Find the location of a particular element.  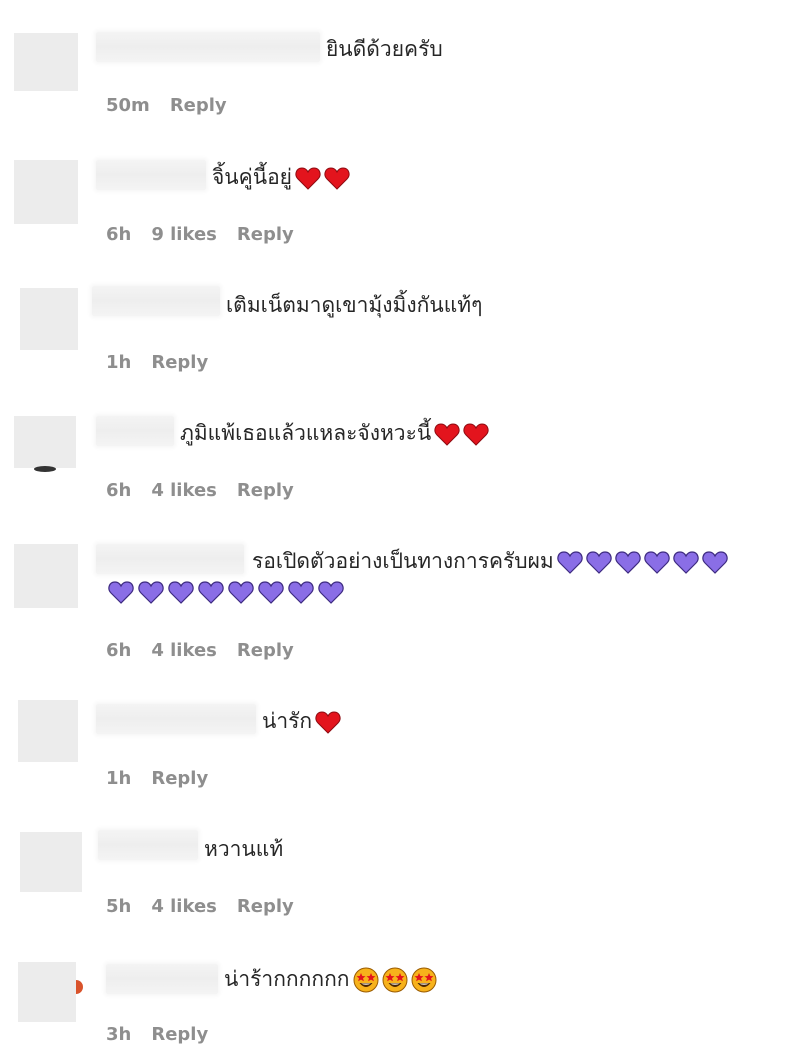

comment-meta: 3h Reply is located at coordinates (167, 1034).